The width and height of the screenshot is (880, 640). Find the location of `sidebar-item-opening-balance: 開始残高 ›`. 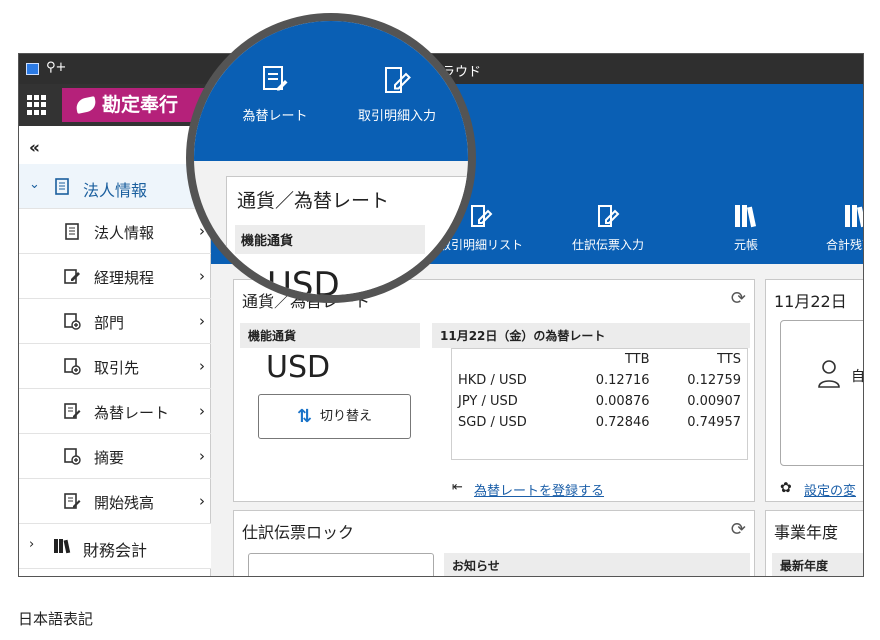

sidebar-item-opening-balance: 開始残高 › is located at coordinates (115, 501).